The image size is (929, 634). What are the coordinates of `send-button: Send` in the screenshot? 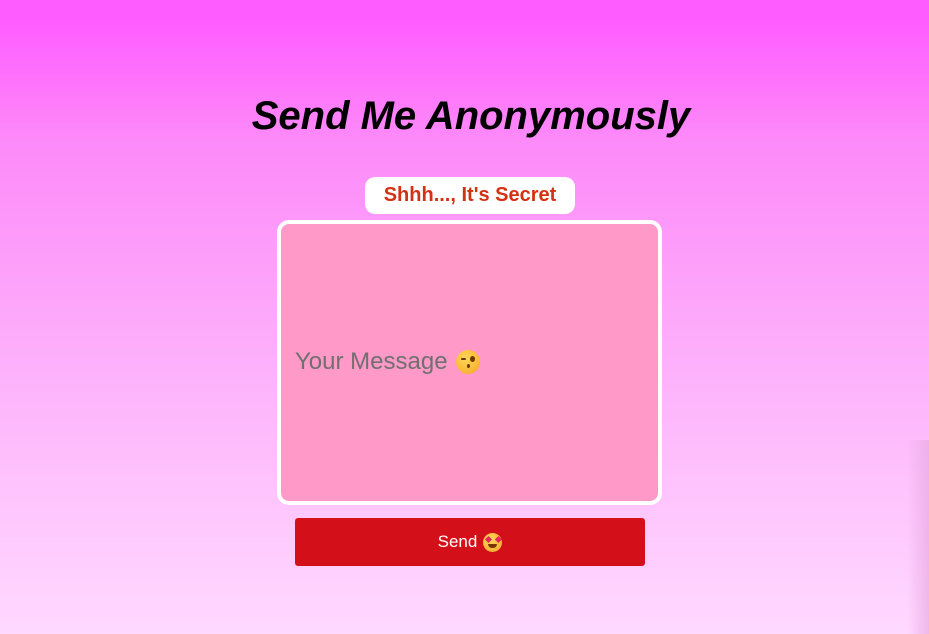 It's located at (470, 542).